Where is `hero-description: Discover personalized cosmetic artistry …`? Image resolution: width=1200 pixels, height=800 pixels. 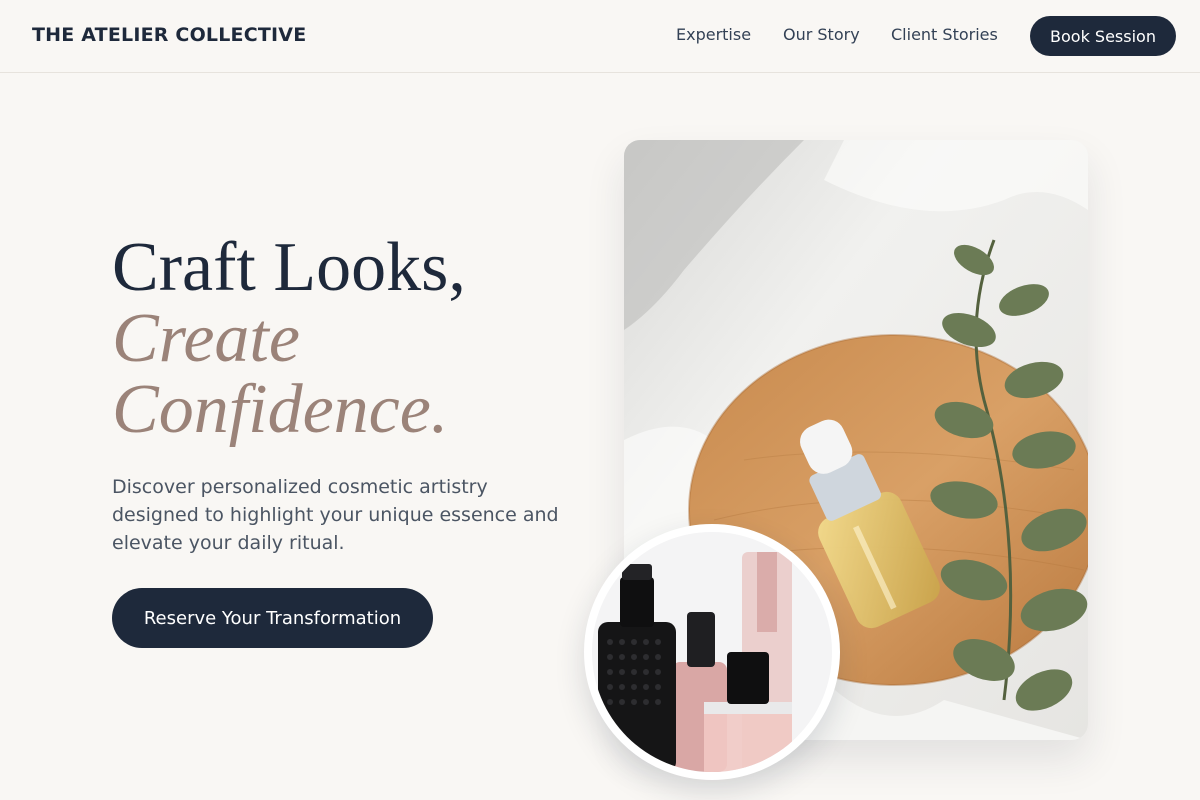 hero-description: Discover personalized cosmetic artistry … is located at coordinates (335, 515).